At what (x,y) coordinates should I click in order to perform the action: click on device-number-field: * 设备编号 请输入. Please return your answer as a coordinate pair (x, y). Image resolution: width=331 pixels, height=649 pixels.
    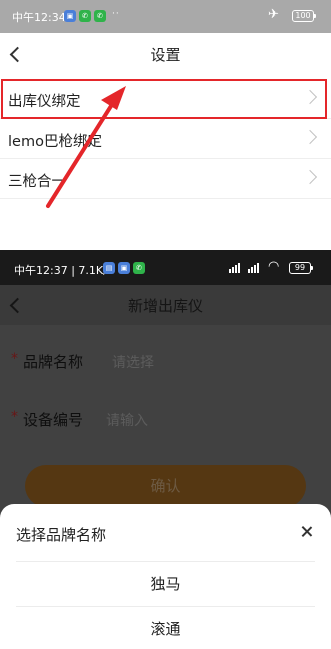
    Looking at the image, I should click on (165, 420).